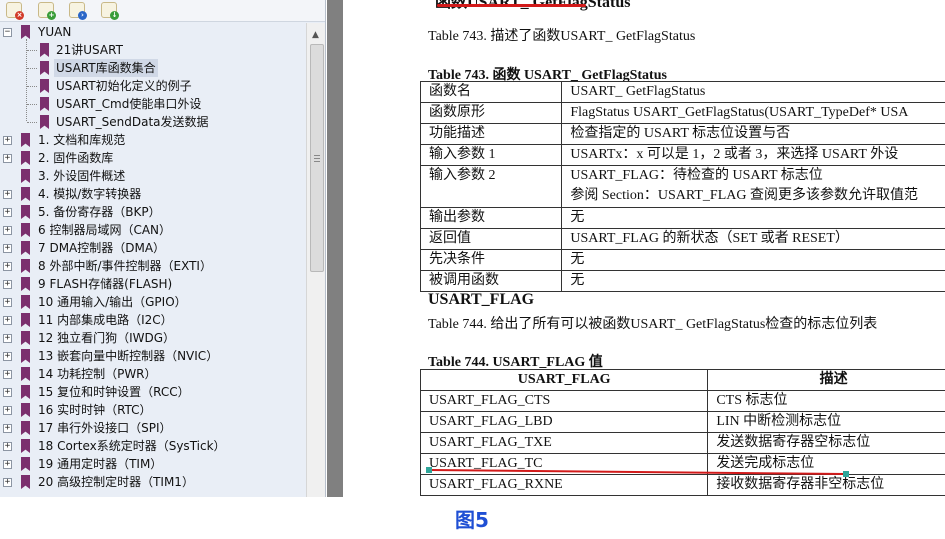  What do you see at coordinates (317, 158) in the screenshot?
I see `scrollbar-thumb` at bounding box center [317, 158].